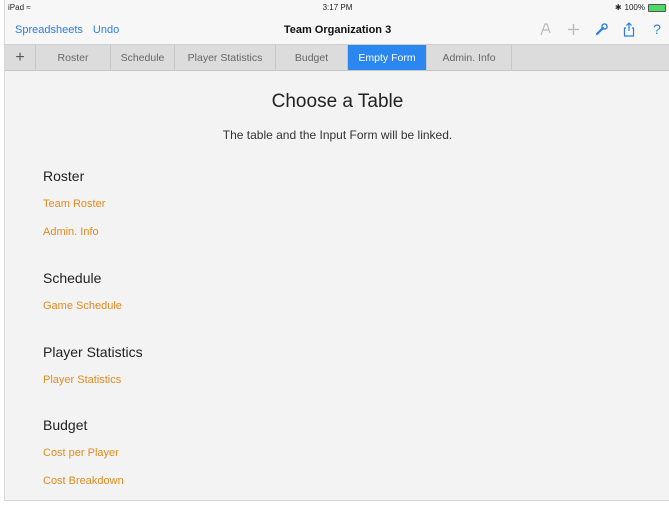 This screenshot has height=506, width=669. I want to click on section-title-budget: Budget, so click(65, 425).